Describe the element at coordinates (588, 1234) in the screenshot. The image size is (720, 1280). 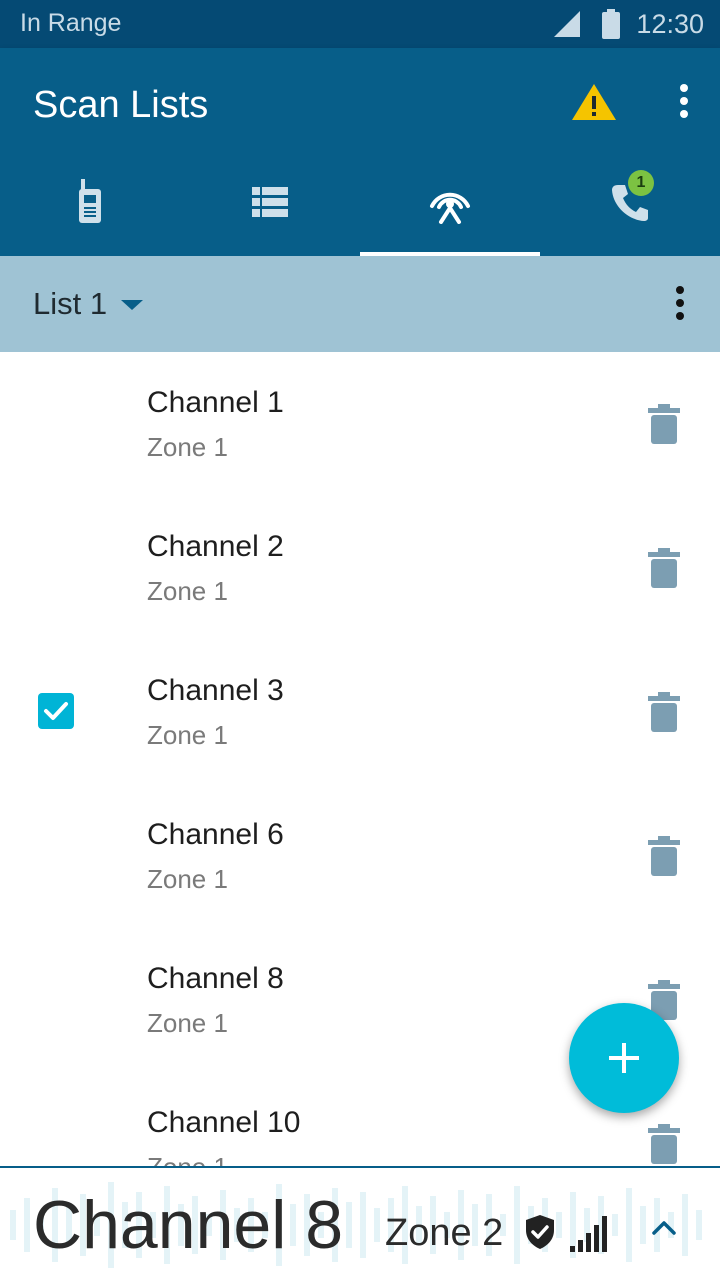
I see `signal-bars-icon` at that location.